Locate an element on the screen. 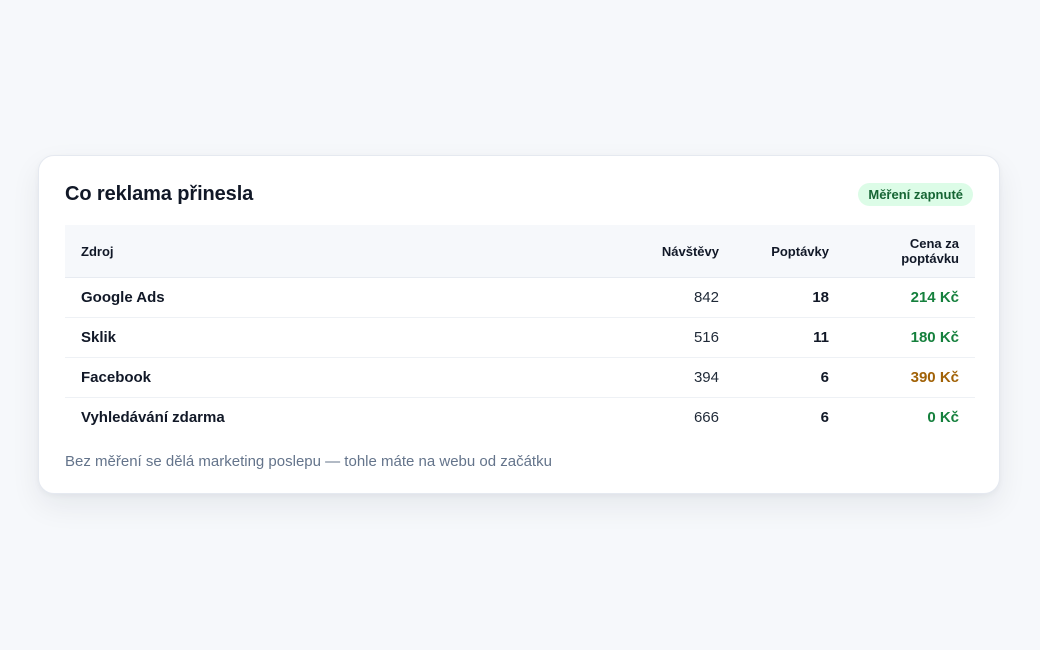 The width and height of the screenshot is (1040, 650). row-source: Sklik is located at coordinates (335, 337).